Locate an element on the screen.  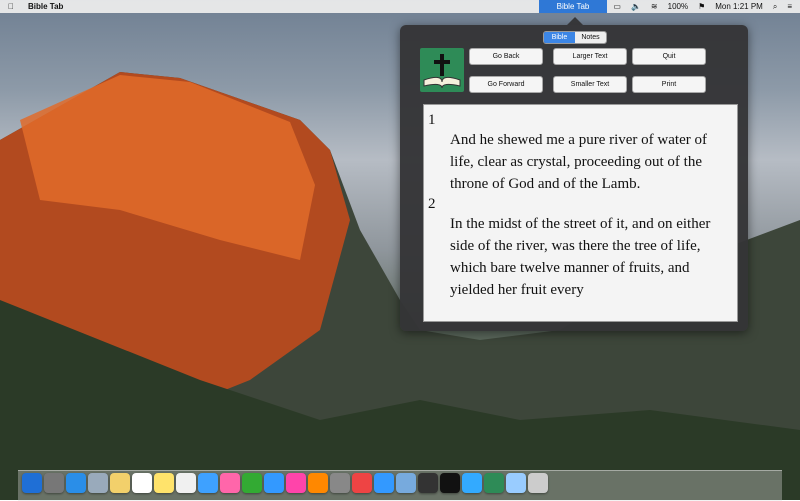
notes-icon is located at coordinates (120, 483).